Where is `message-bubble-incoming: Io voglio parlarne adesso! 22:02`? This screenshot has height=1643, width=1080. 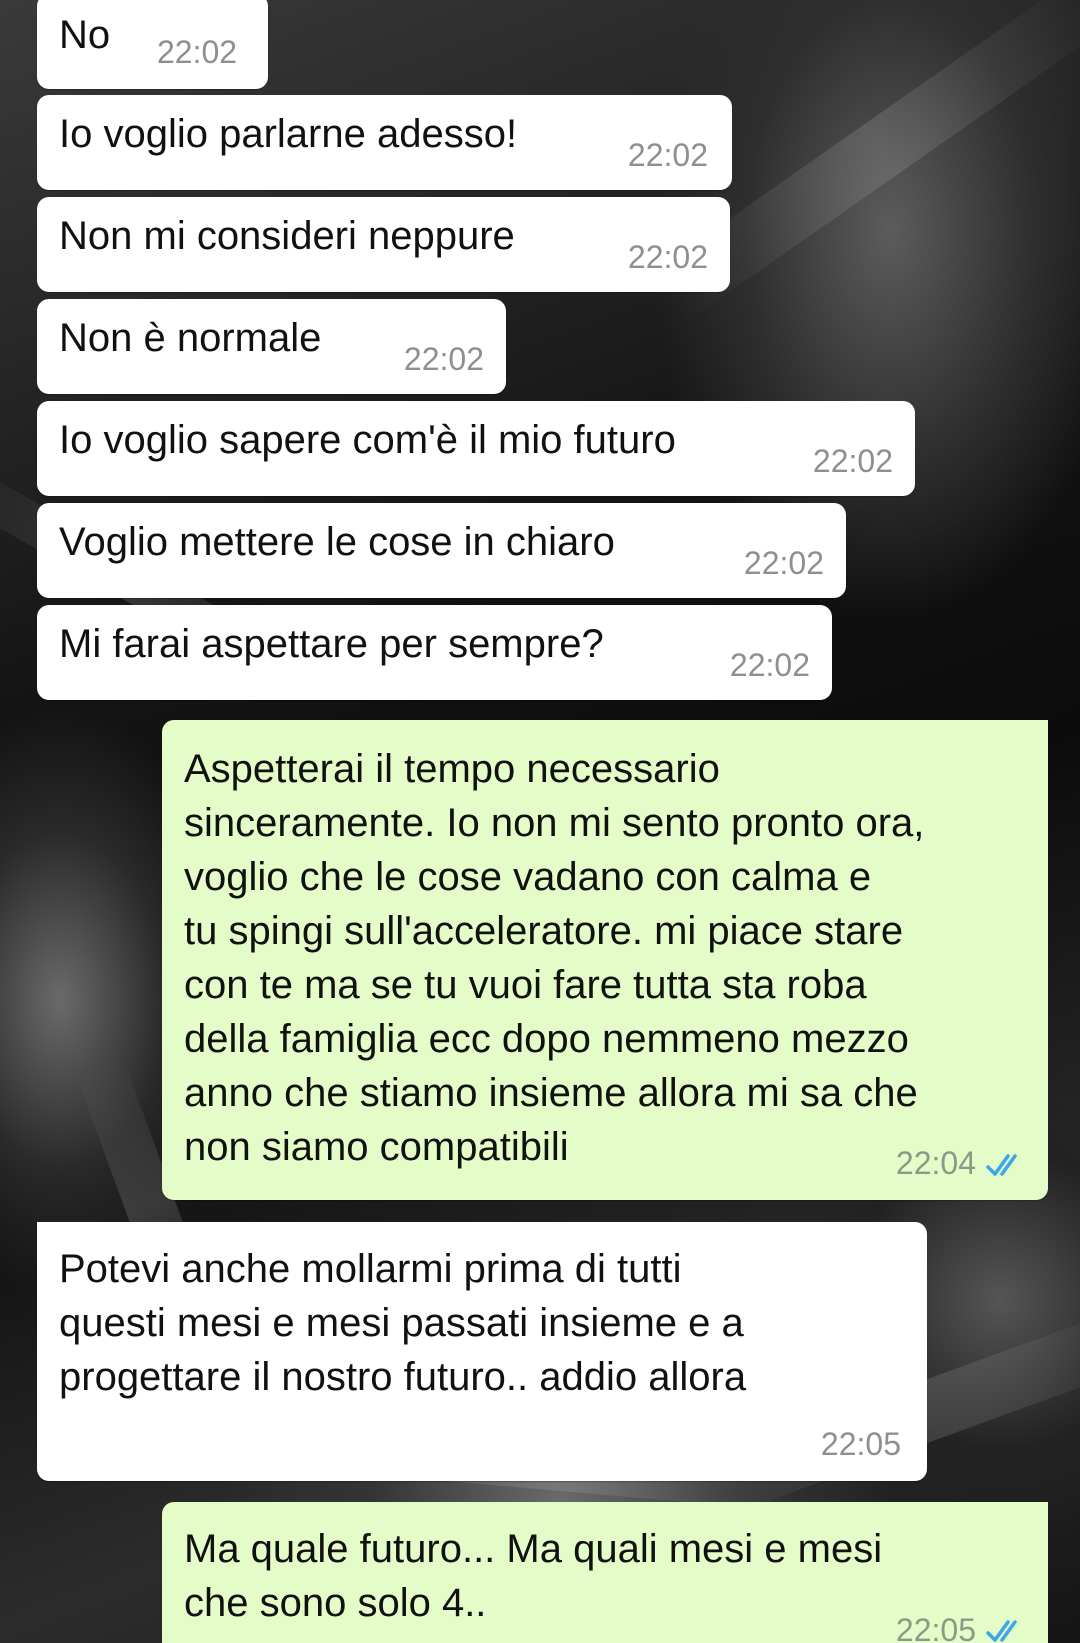 message-bubble-incoming: Io voglio parlarne adesso! 22:02 is located at coordinates (384, 142).